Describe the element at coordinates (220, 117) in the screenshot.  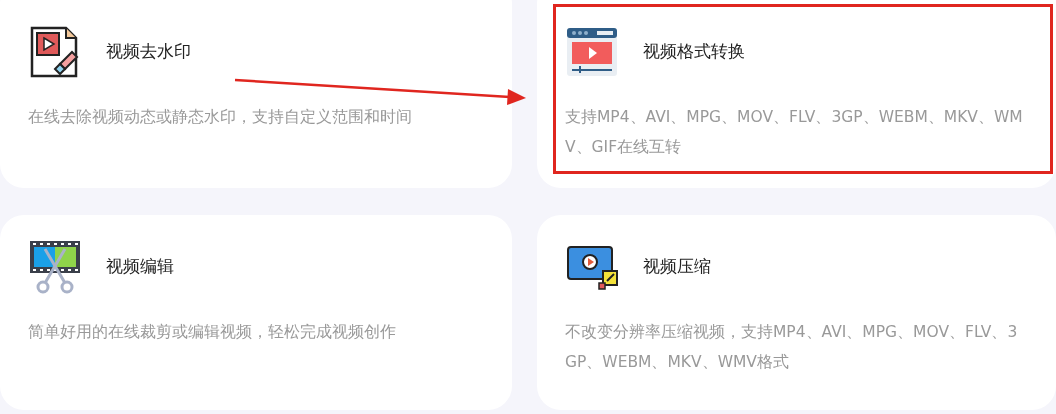
I see `card-description: 在线去除视频动态或静态水印，支持自定义范围和时间` at that location.